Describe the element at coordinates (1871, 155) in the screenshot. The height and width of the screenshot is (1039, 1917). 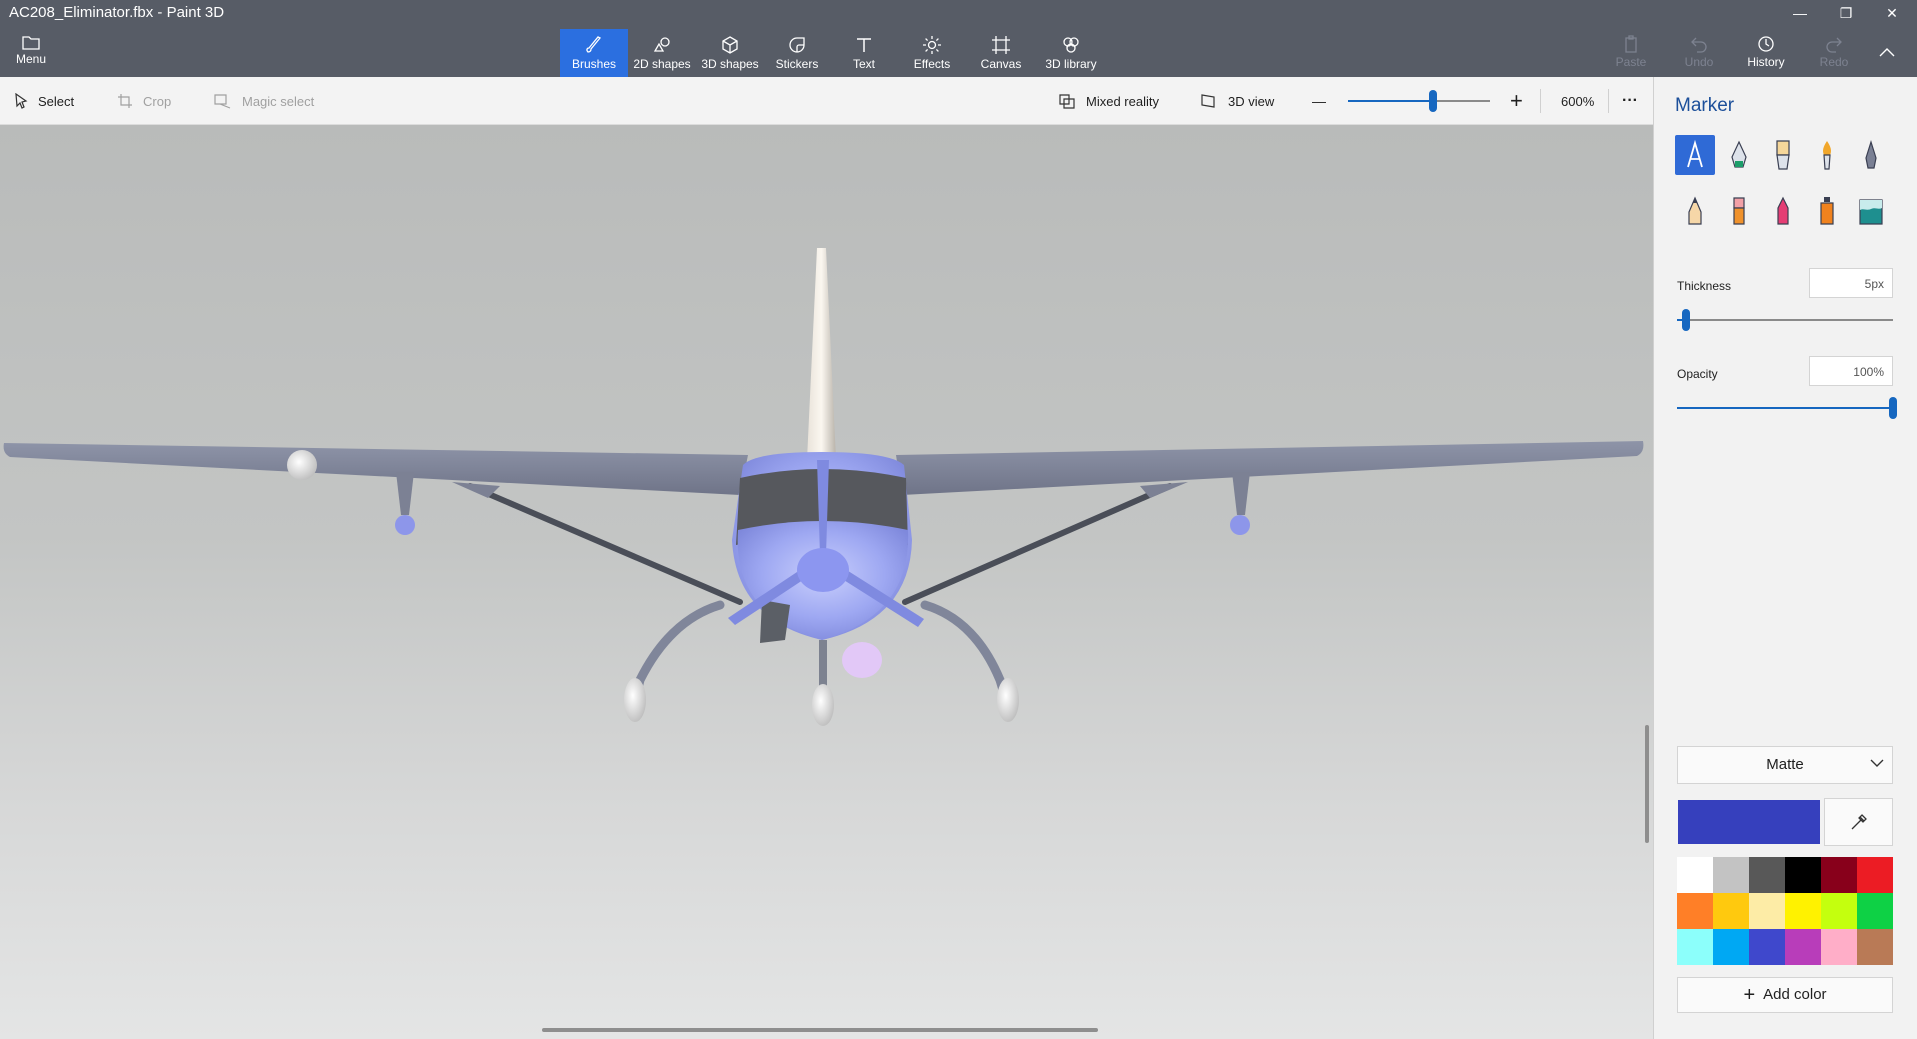
I see `brush-pixel-pen` at that location.